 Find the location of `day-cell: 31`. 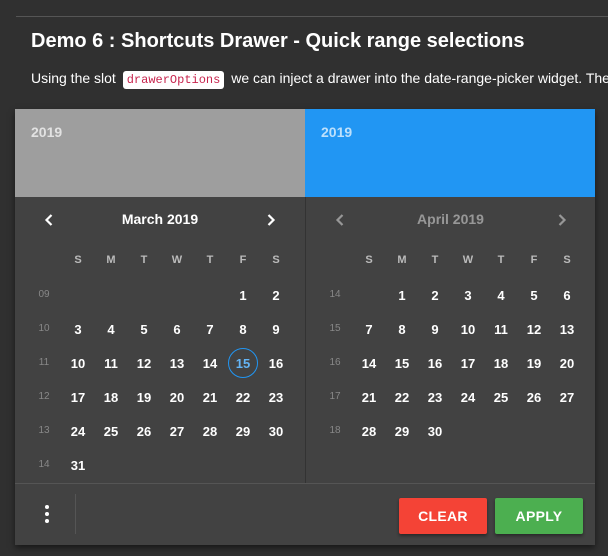

day-cell: 31 is located at coordinates (78, 465).